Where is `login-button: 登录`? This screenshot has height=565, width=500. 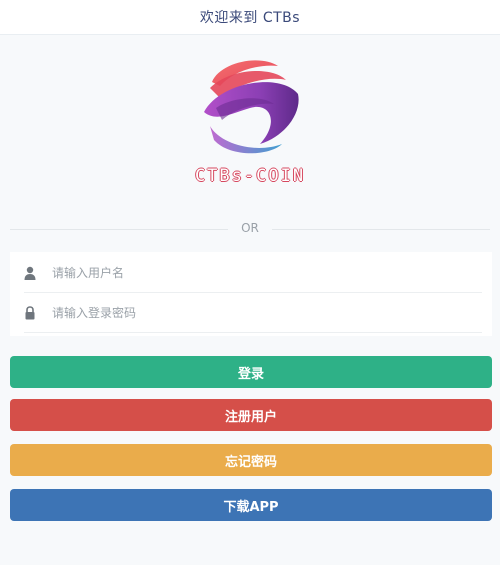 login-button: 登录 is located at coordinates (251, 372).